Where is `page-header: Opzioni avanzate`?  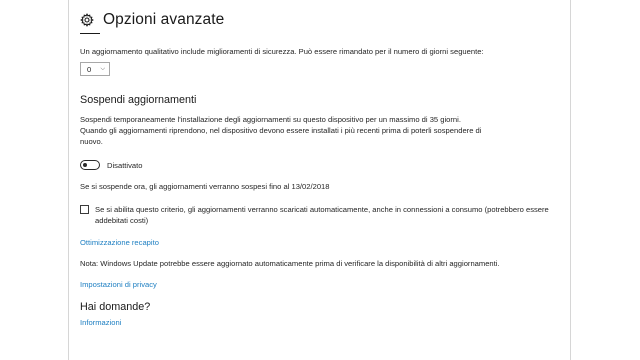
page-header: Opzioni avanzate is located at coordinates (152, 20).